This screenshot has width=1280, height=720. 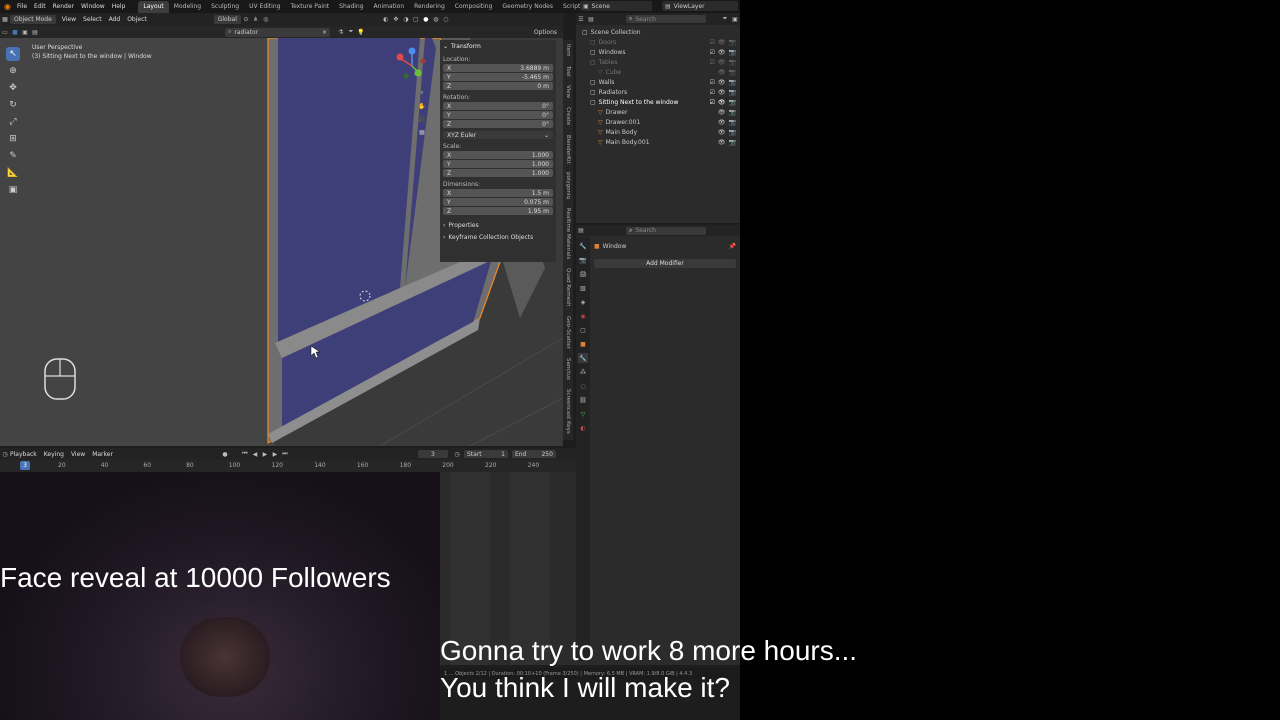 What do you see at coordinates (568, 369) in the screenshot?
I see `sidebar-tab-sanctus: Sanctus` at bounding box center [568, 369].